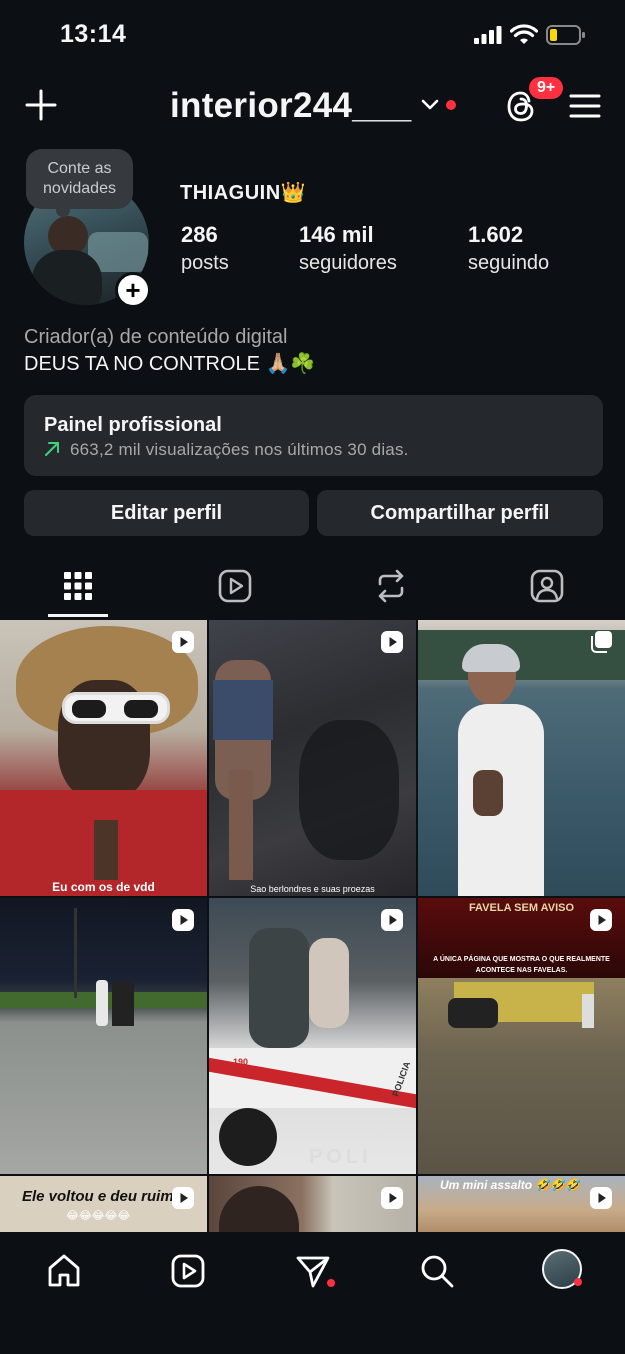  I want to click on active-tab-indicator, so click(78, 615).